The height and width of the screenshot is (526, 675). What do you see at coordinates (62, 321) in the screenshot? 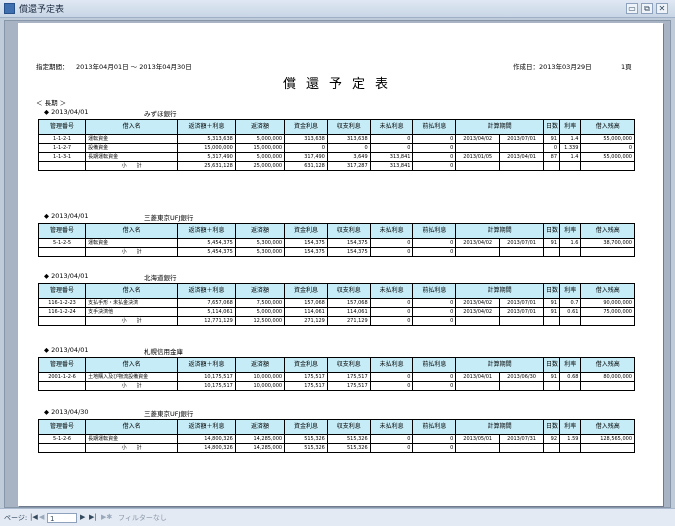
I see `subtotal-blank` at bounding box center [62, 321].